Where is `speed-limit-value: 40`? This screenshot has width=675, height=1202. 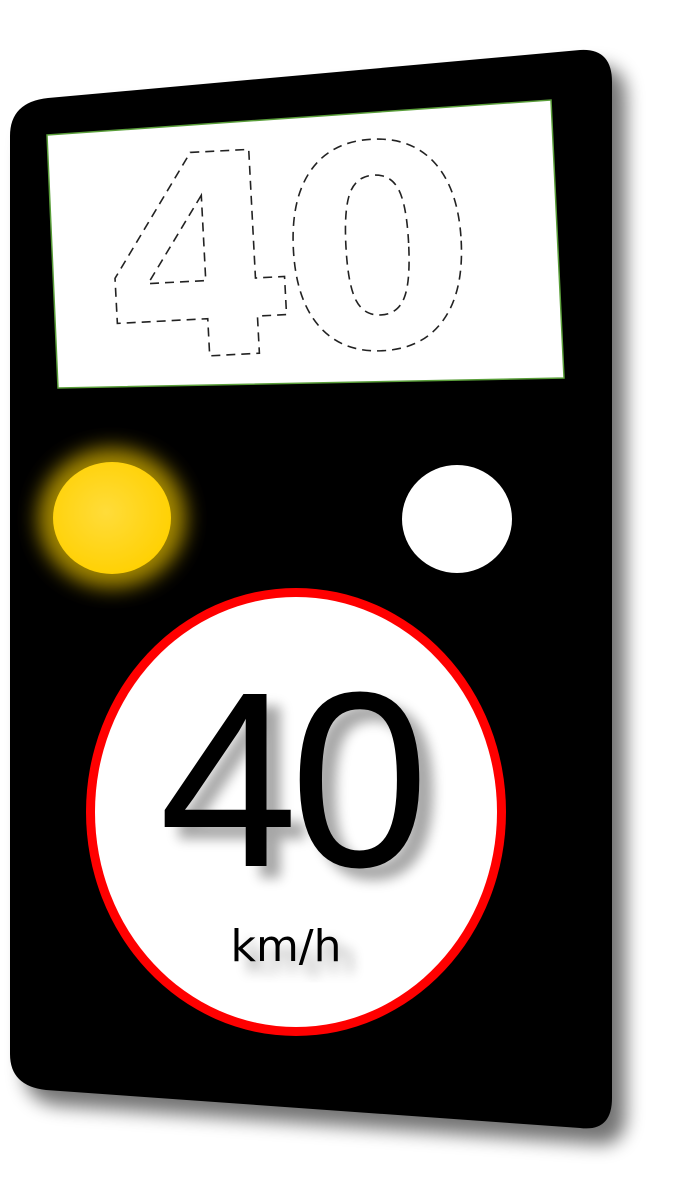 speed-limit-value: 40 is located at coordinates (290, 779).